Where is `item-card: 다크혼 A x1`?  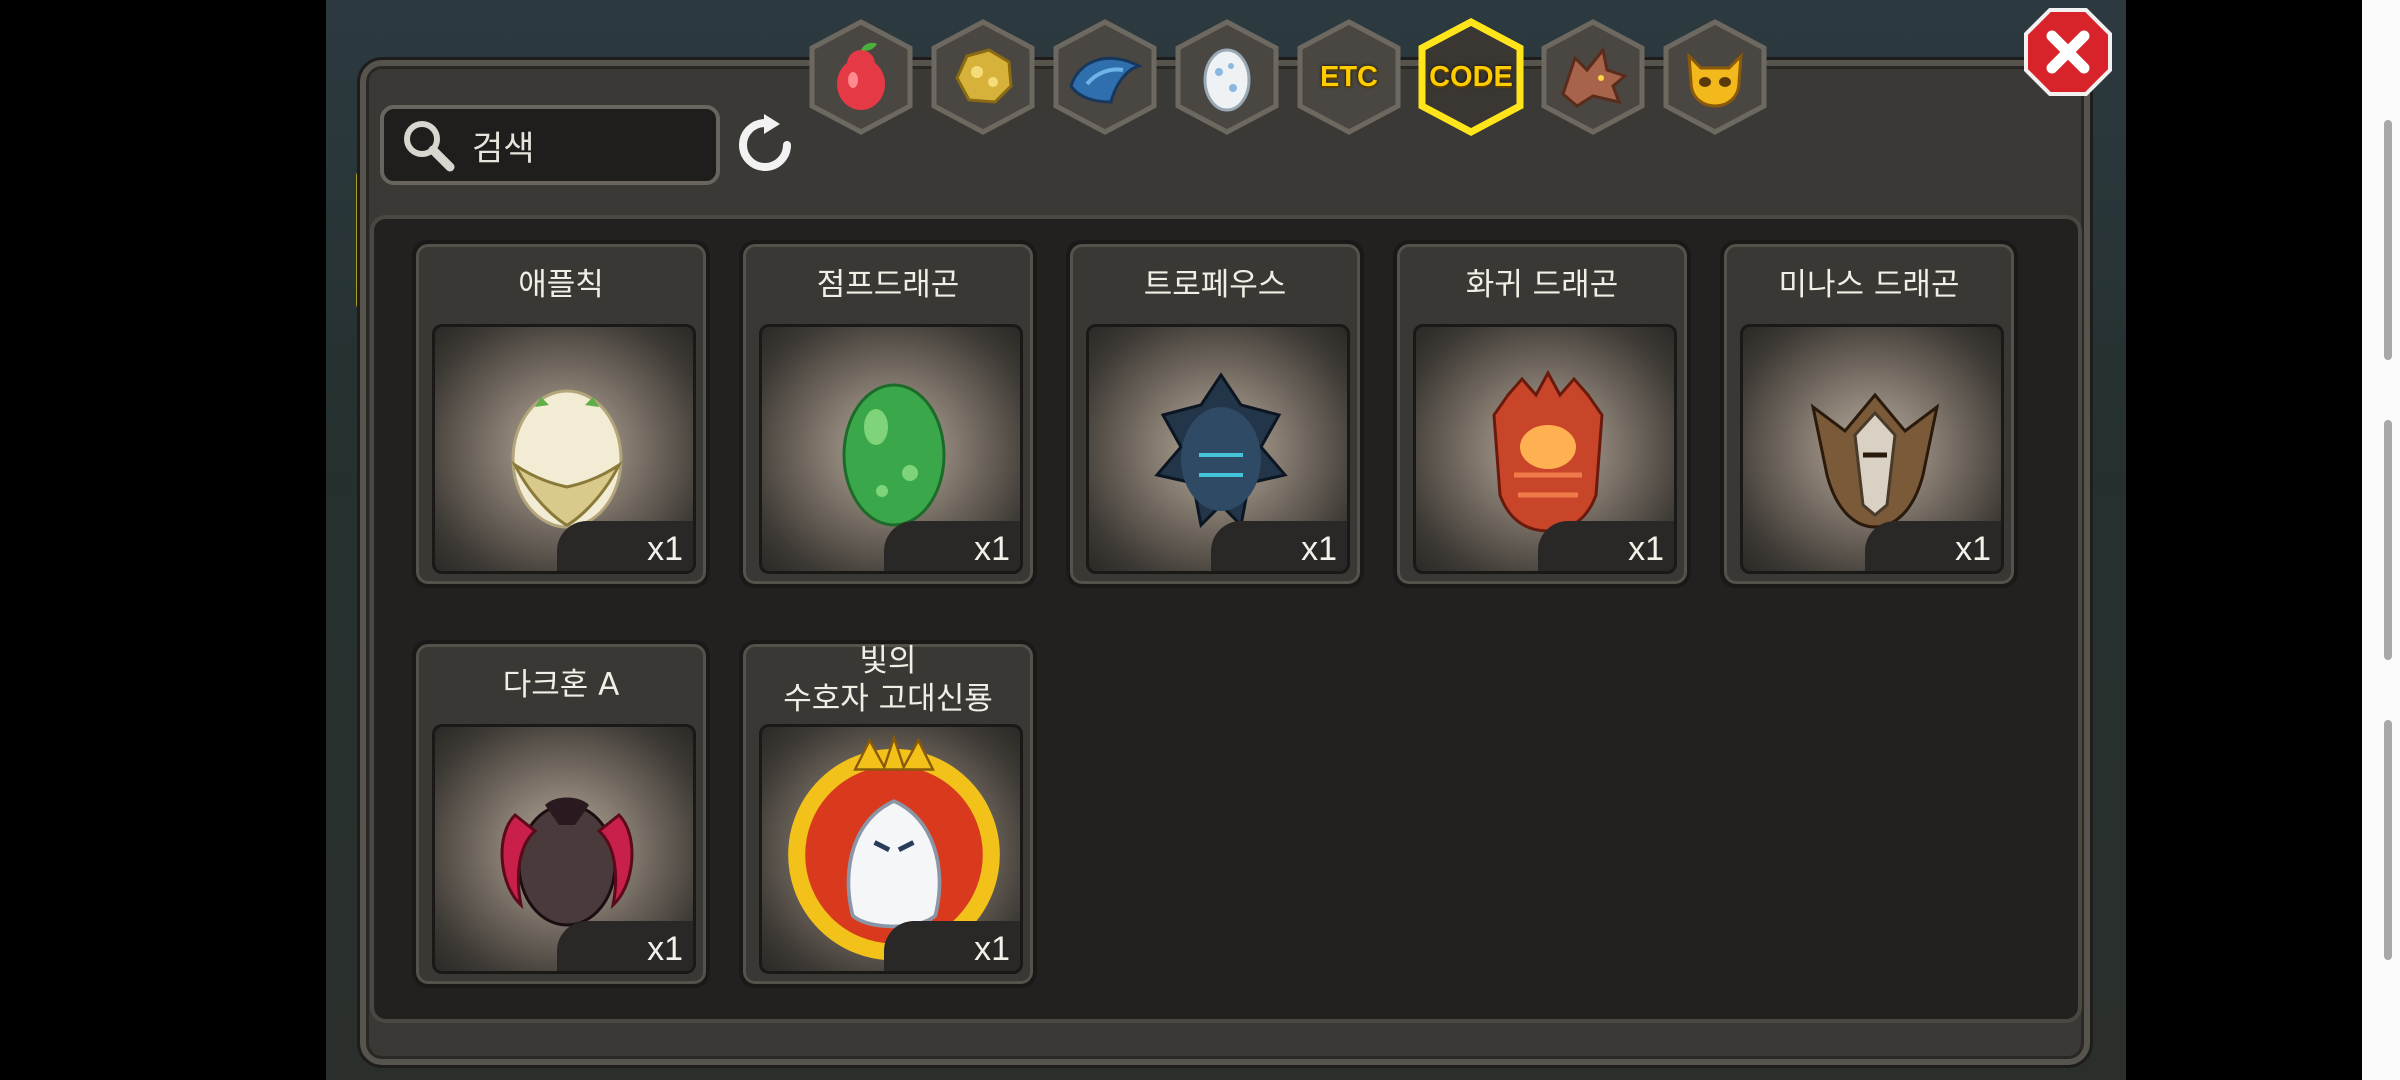 item-card: 다크혼 A x1 is located at coordinates (561, 814).